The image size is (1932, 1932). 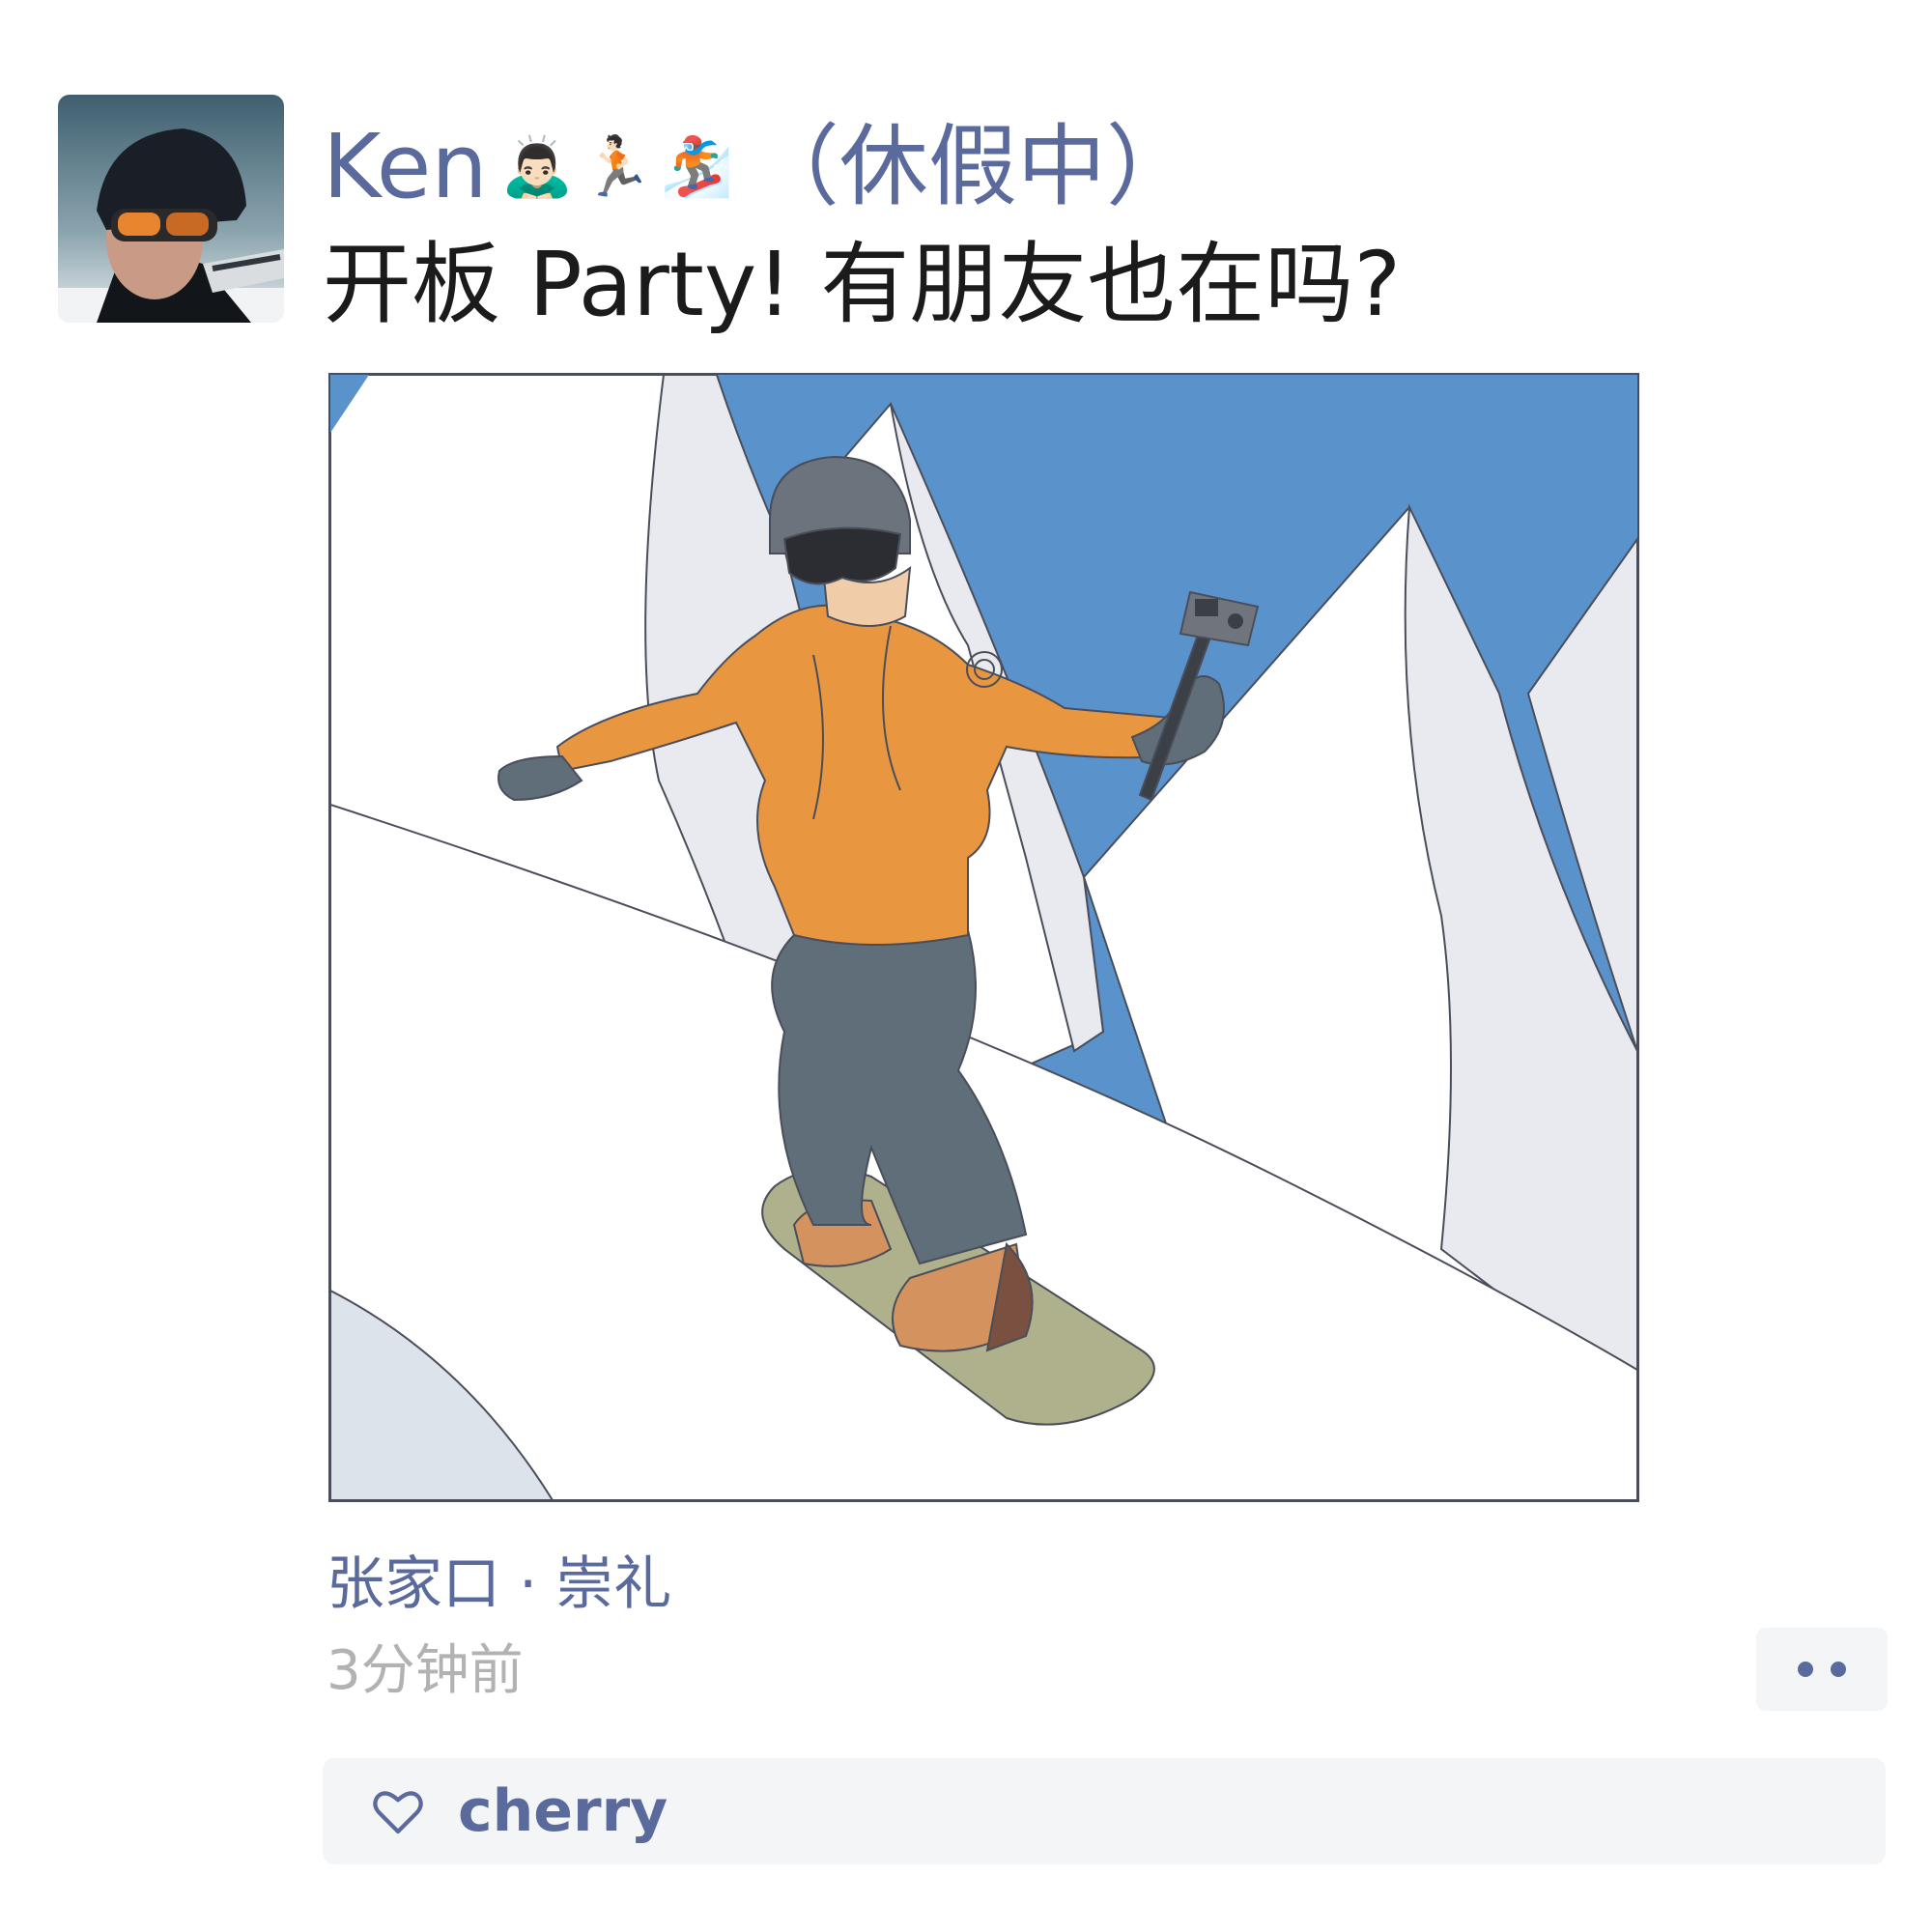 What do you see at coordinates (972, 166) in the screenshot?
I see `author-status: （休假中）` at bounding box center [972, 166].